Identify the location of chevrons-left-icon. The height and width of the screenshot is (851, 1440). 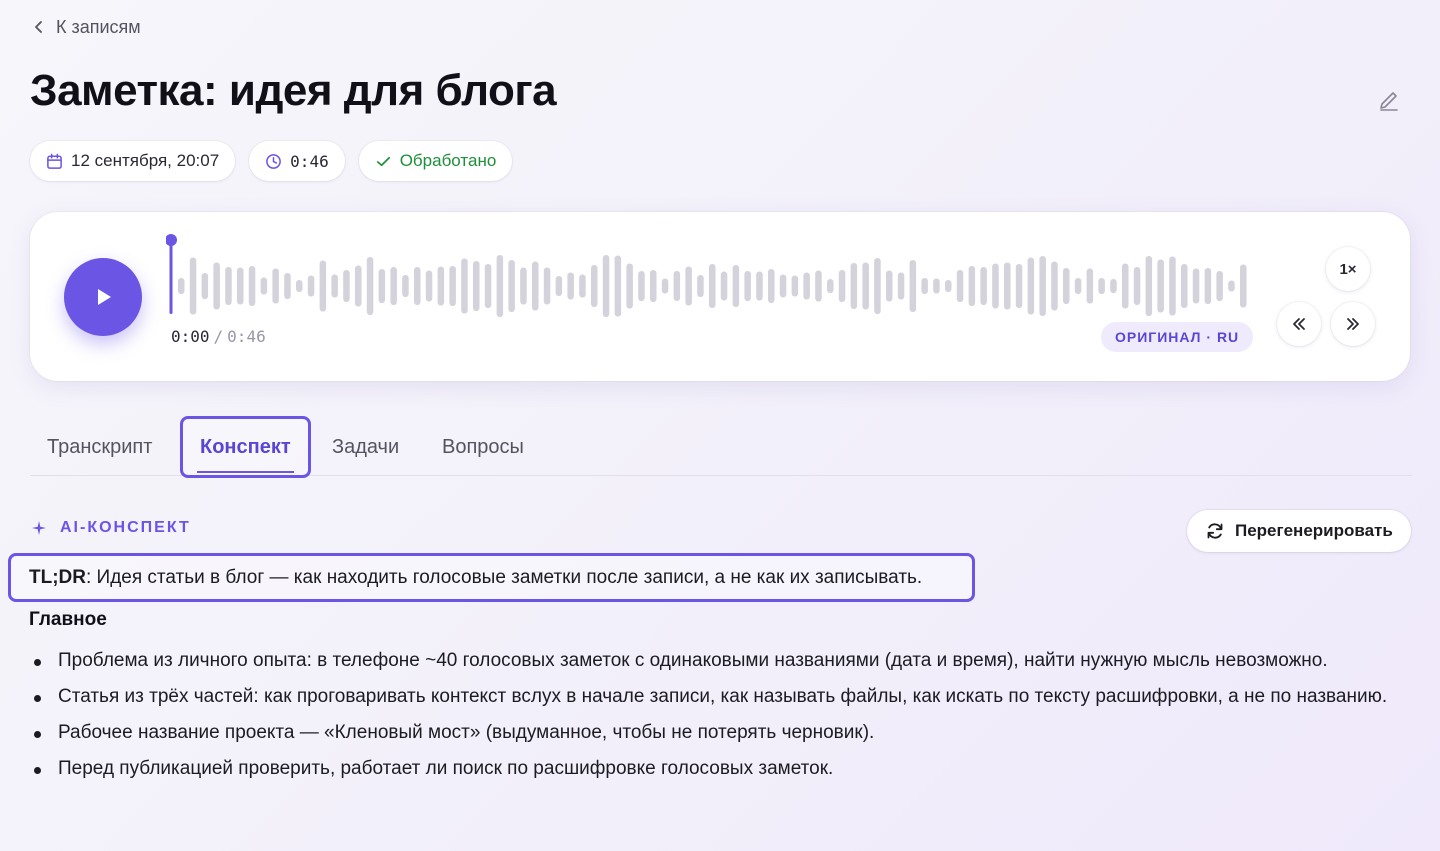
(1299, 324).